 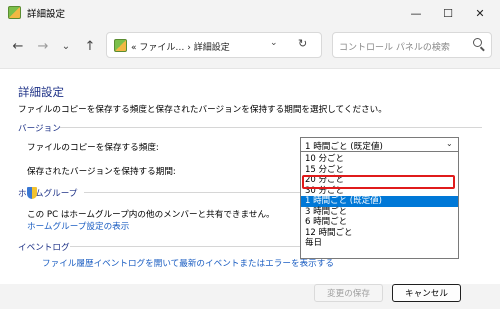 What do you see at coordinates (379, 222) in the screenshot?
I see `dropdown-option: 6 時間ごと` at bounding box center [379, 222].